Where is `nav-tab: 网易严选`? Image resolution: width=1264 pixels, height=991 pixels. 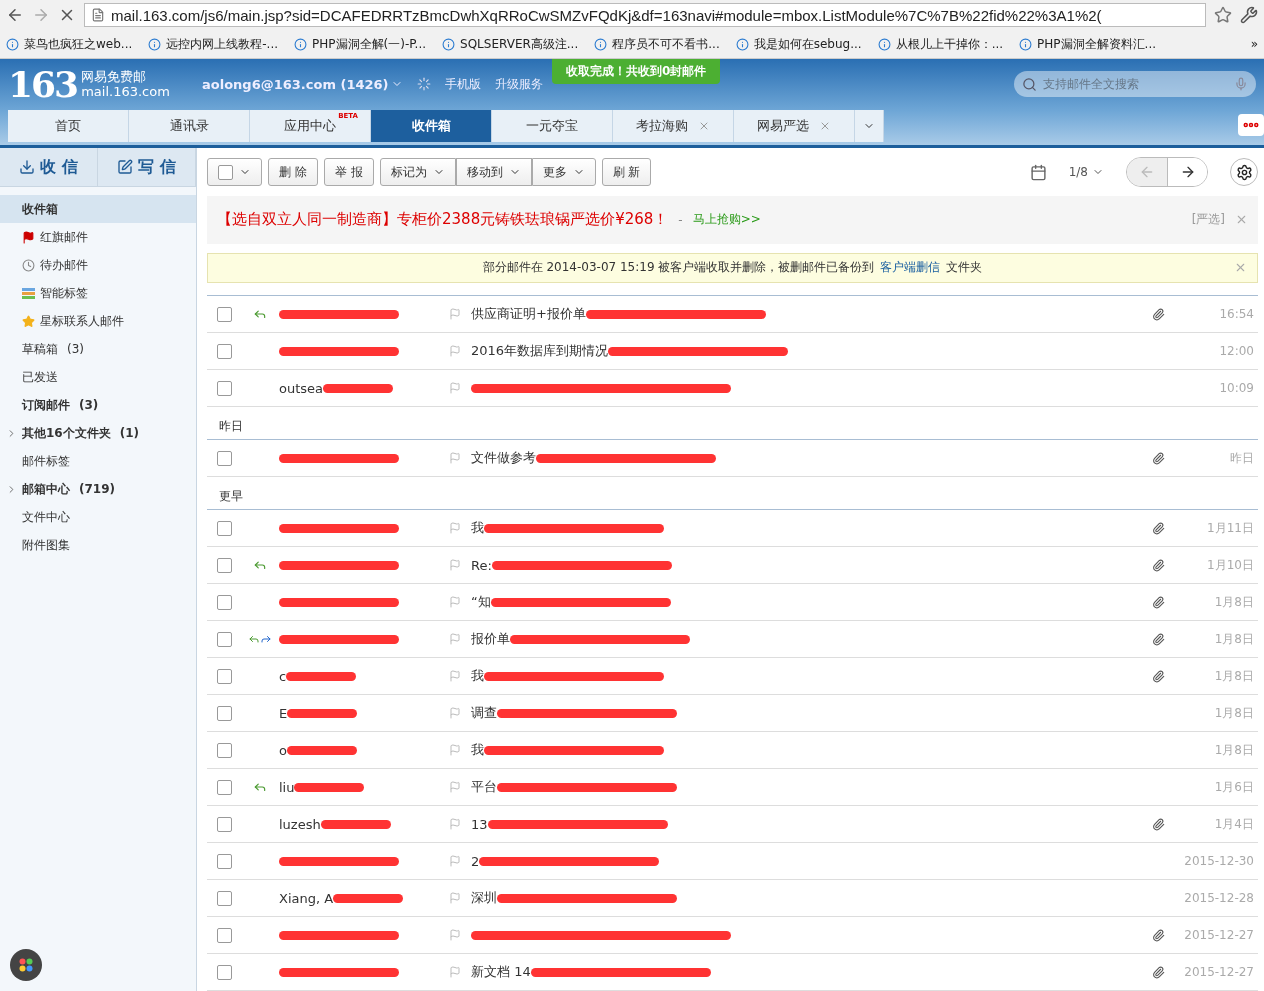 nav-tab: 网易严选 is located at coordinates (794, 126).